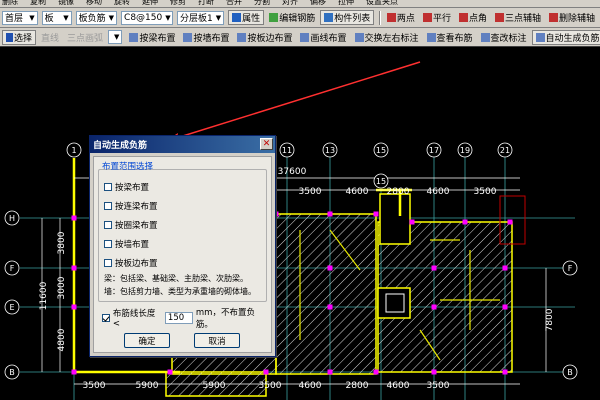  I want to click on edit-tool-4: 旋转, so click(122, 3).